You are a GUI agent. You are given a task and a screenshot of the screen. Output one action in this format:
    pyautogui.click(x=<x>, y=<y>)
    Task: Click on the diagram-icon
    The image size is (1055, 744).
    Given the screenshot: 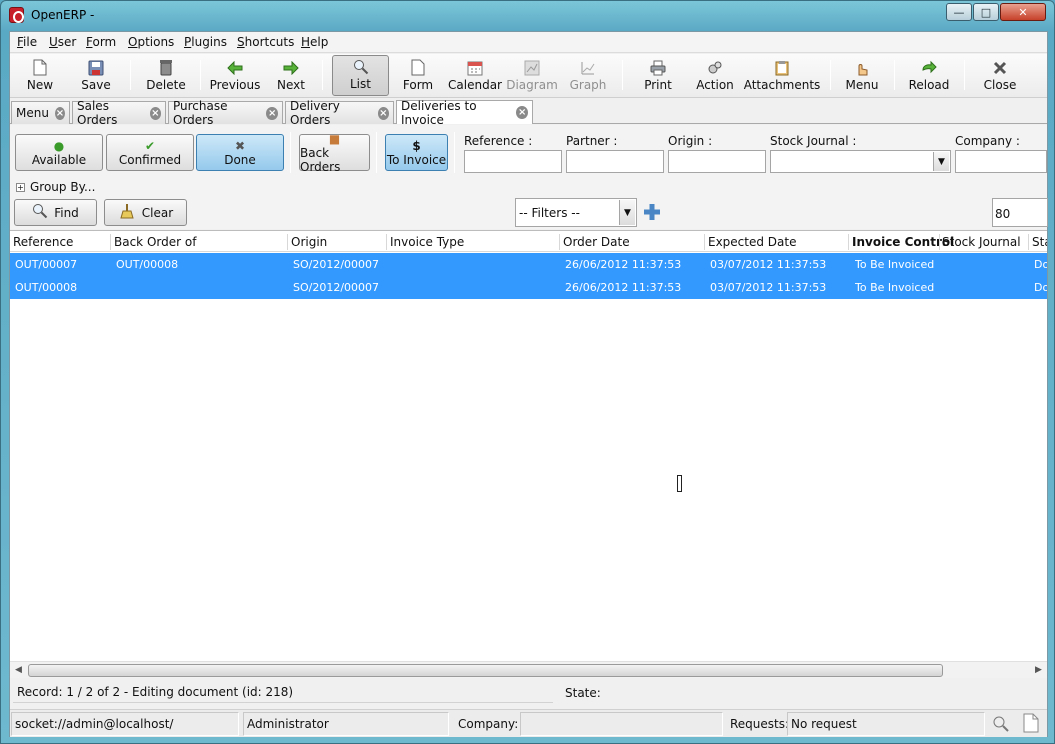 What is the action you would take?
    pyautogui.click(x=532, y=67)
    